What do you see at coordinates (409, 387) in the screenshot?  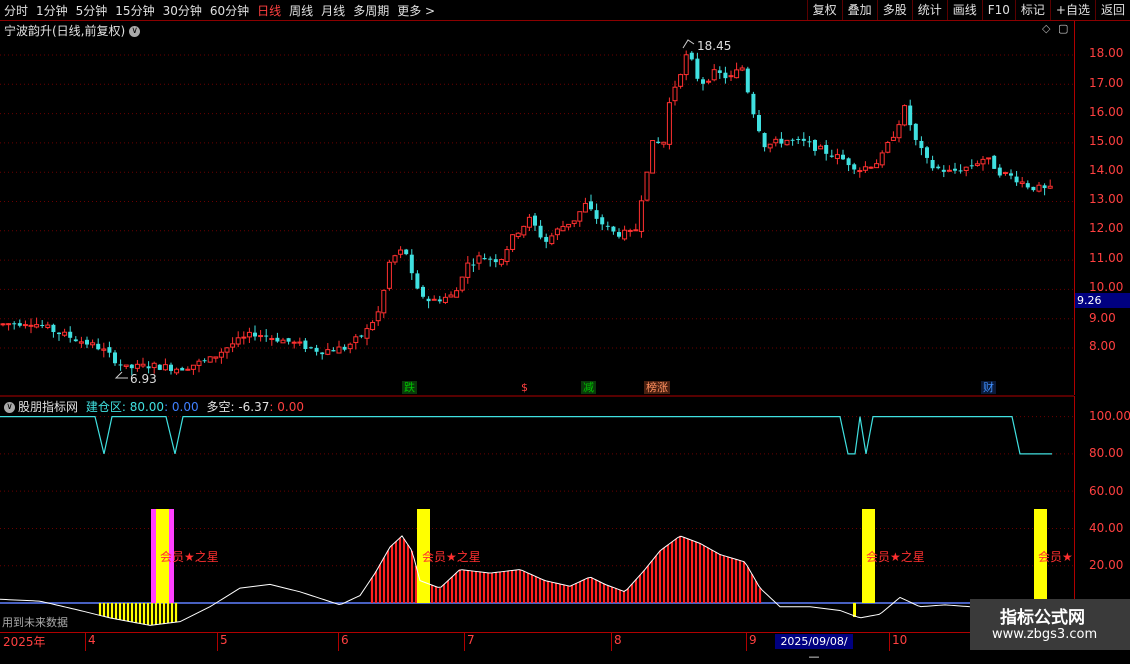 I see `event-marker-fall: 跌` at bounding box center [409, 387].